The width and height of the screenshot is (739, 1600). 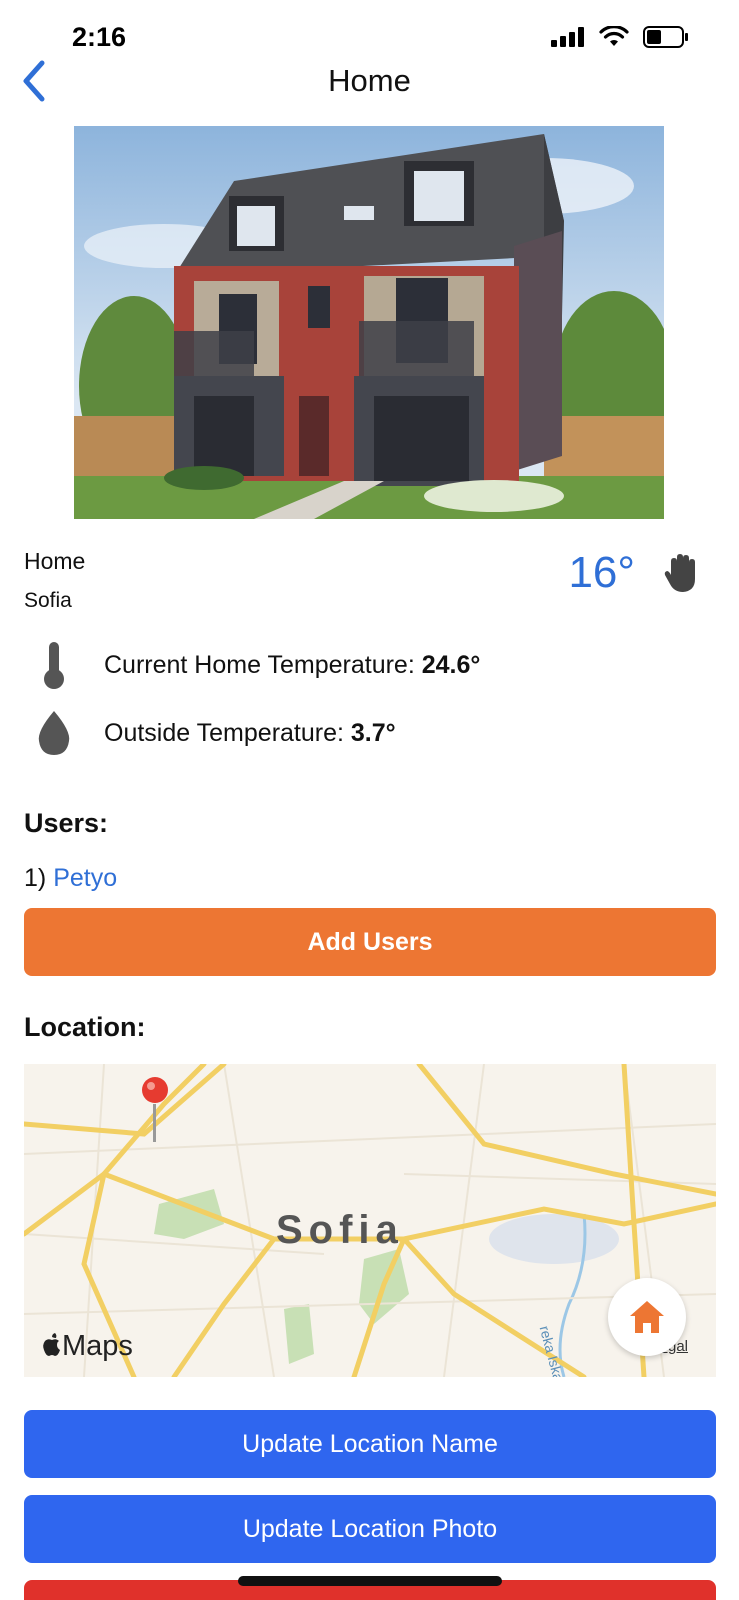 I want to click on current-temperature-row: Current Home Temperature: 24.6°, so click(x=370, y=665).